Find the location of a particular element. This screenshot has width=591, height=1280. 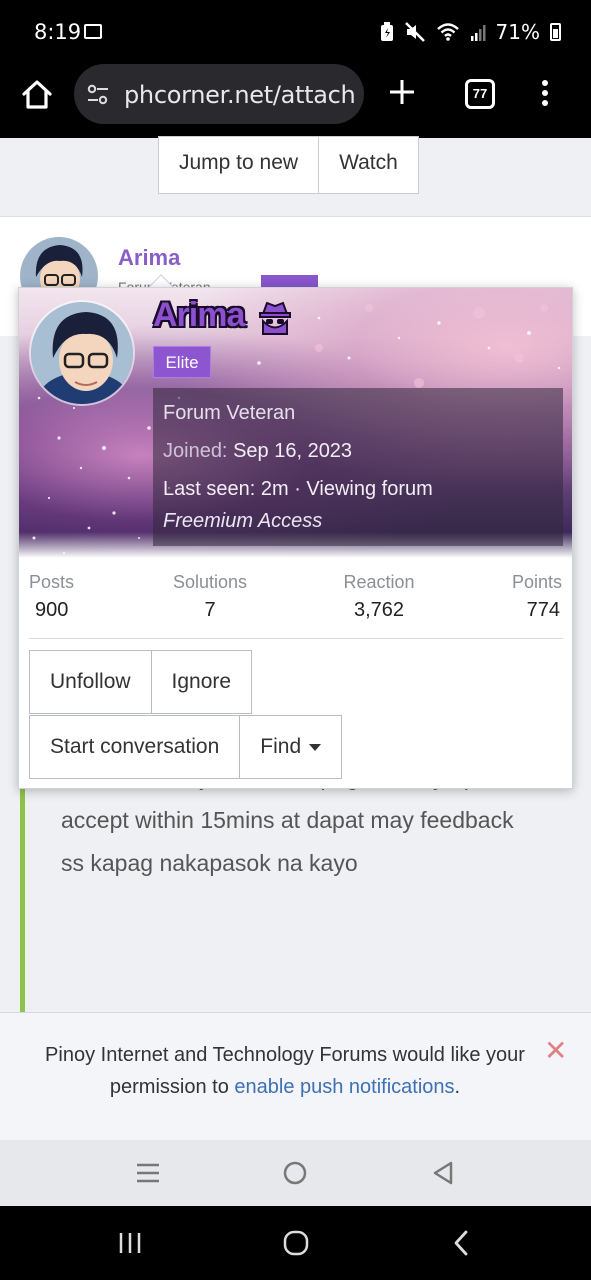

last-seen-value: 2m · Viewing forum is located at coordinates (347, 489).